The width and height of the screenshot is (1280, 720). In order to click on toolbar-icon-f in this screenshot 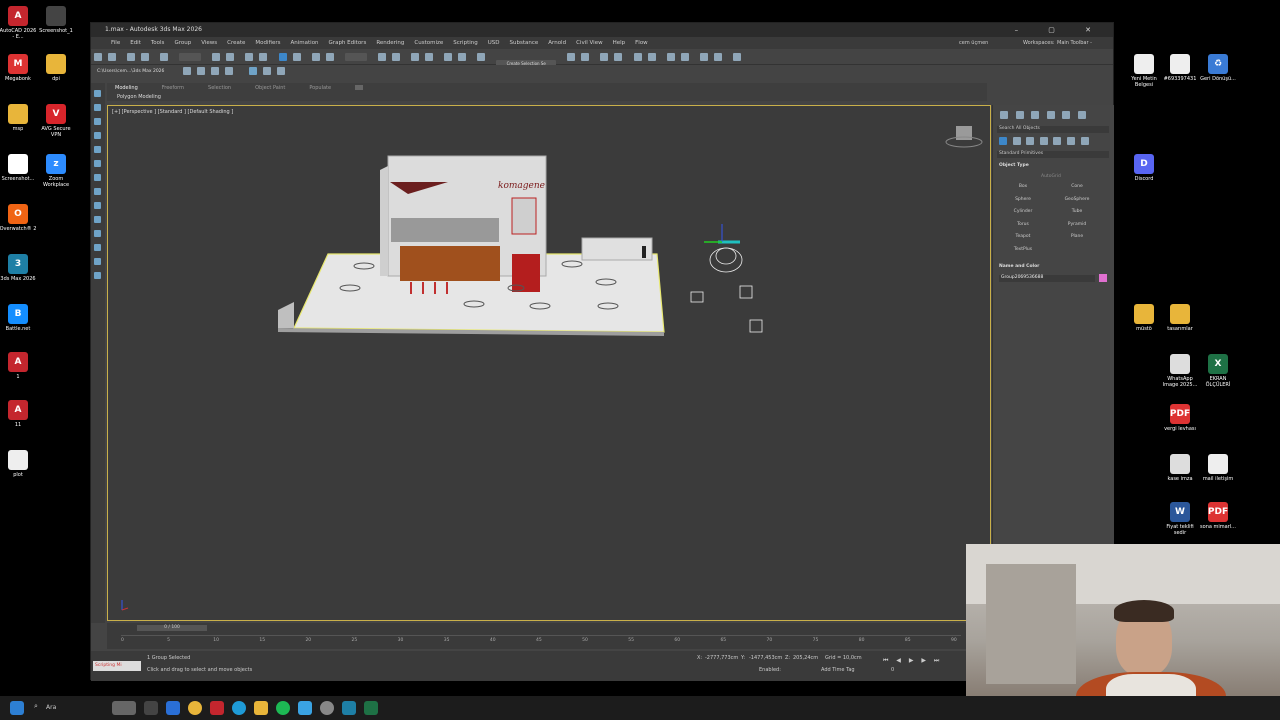, I will do `click(267, 71)`.